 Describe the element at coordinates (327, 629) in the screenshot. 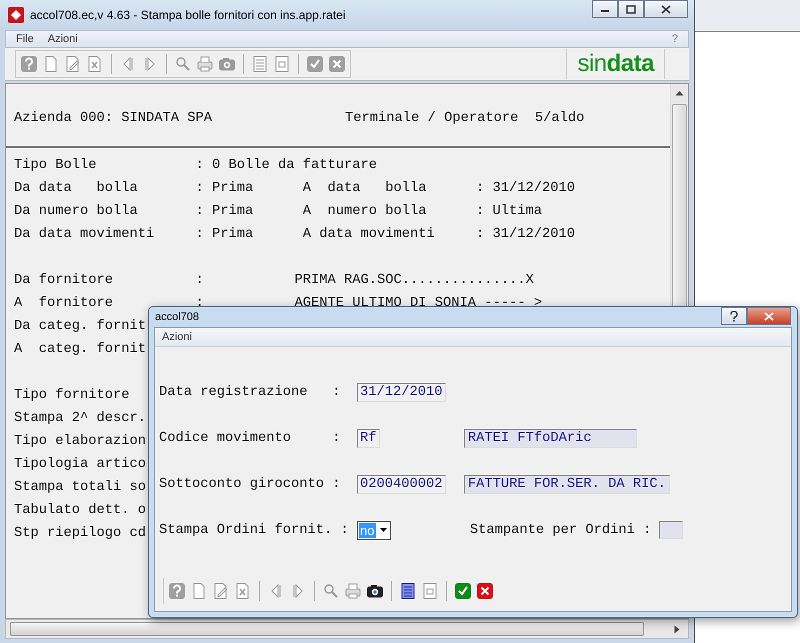

I see `scroll-thumb` at that location.